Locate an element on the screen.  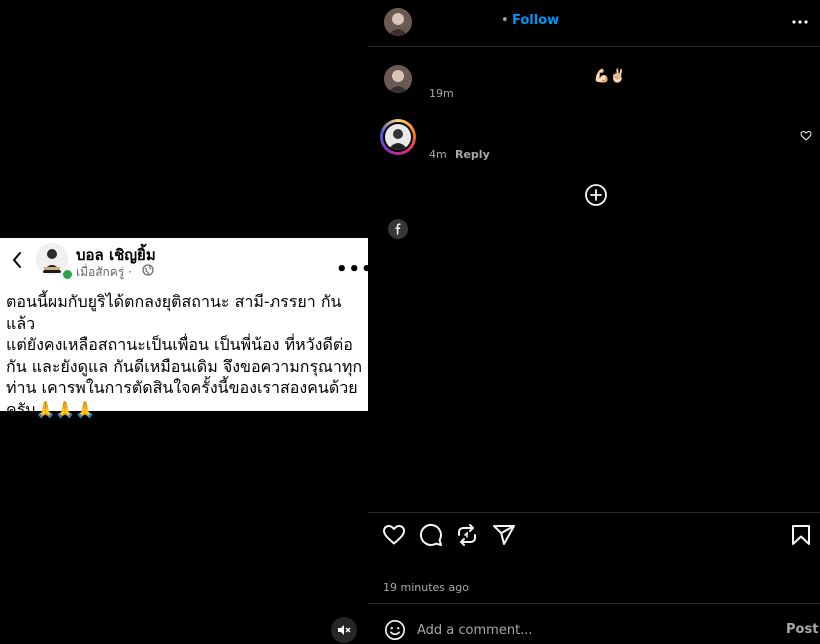
composer-divider is located at coordinates (594, 603).